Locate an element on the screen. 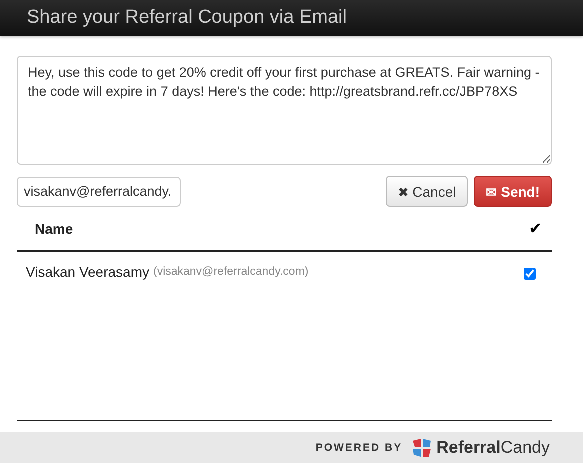  powered-by-text: POWERED BY is located at coordinates (359, 448).